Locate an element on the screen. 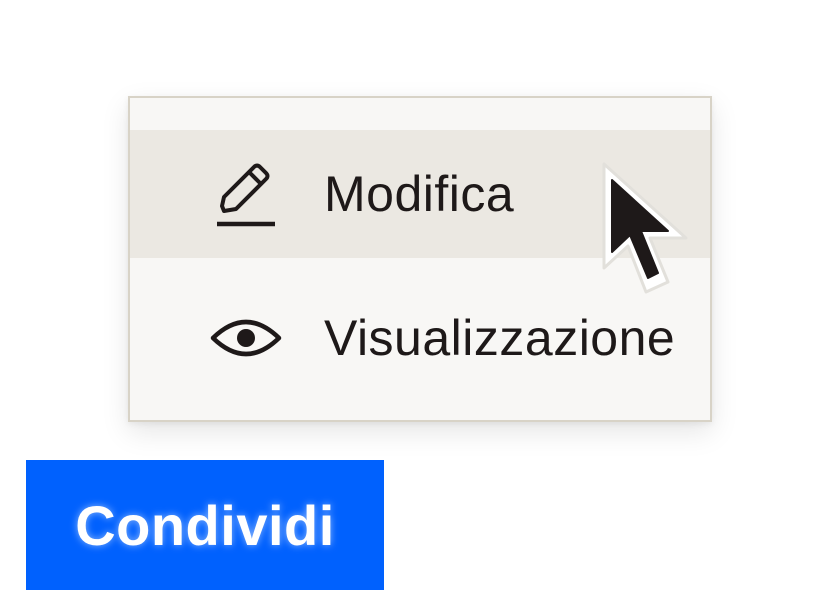 The image size is (840, 591). menu-item-label: Visualizzazione is located at coordinates (500, 338).